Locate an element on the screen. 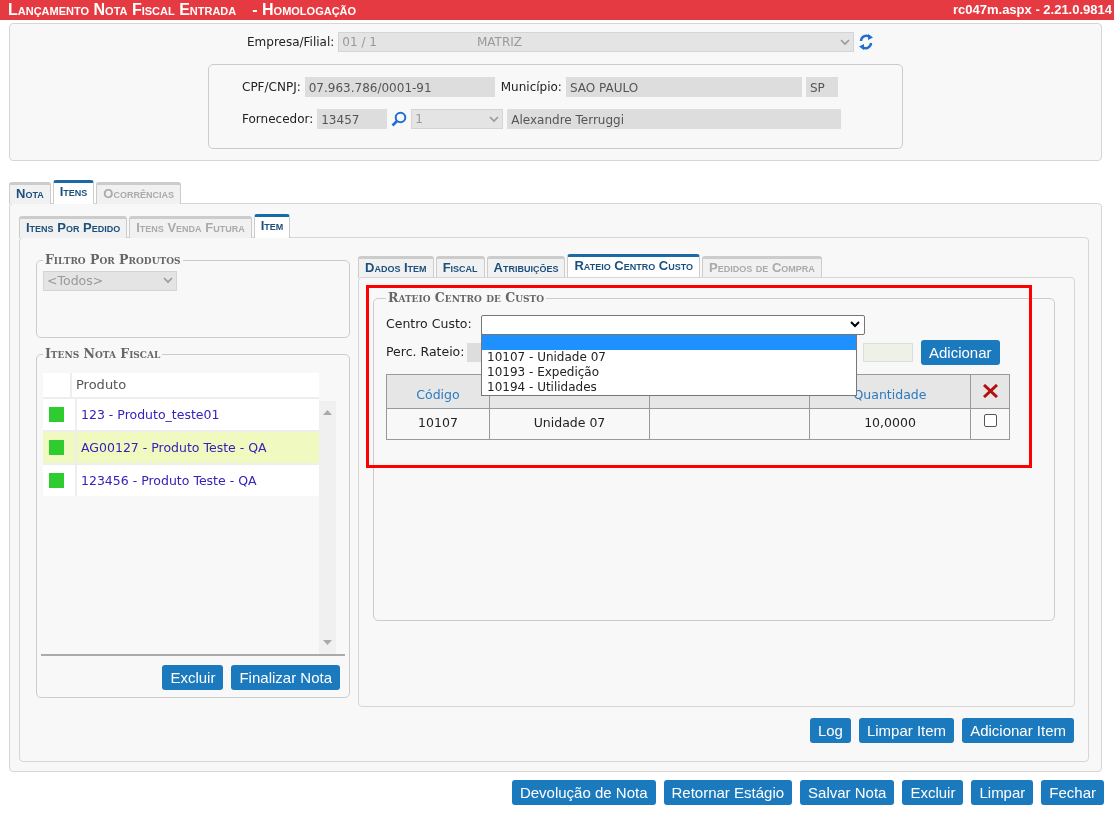  action-button: Salvar Nota is located at coordinates (847, 792).